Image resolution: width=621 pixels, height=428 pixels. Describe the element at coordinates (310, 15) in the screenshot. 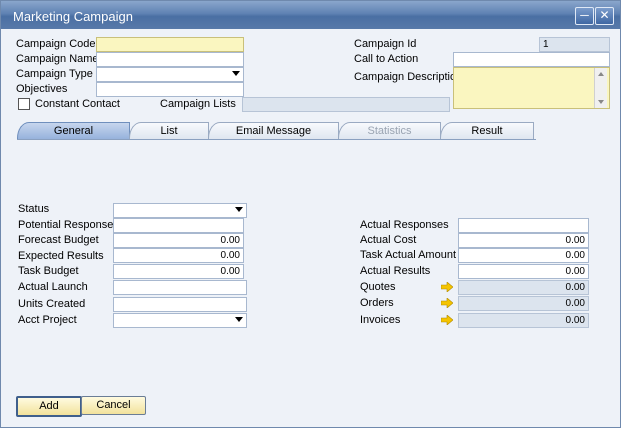

I see `title-bar: Marketing Campaign ─ ✕` at that location.